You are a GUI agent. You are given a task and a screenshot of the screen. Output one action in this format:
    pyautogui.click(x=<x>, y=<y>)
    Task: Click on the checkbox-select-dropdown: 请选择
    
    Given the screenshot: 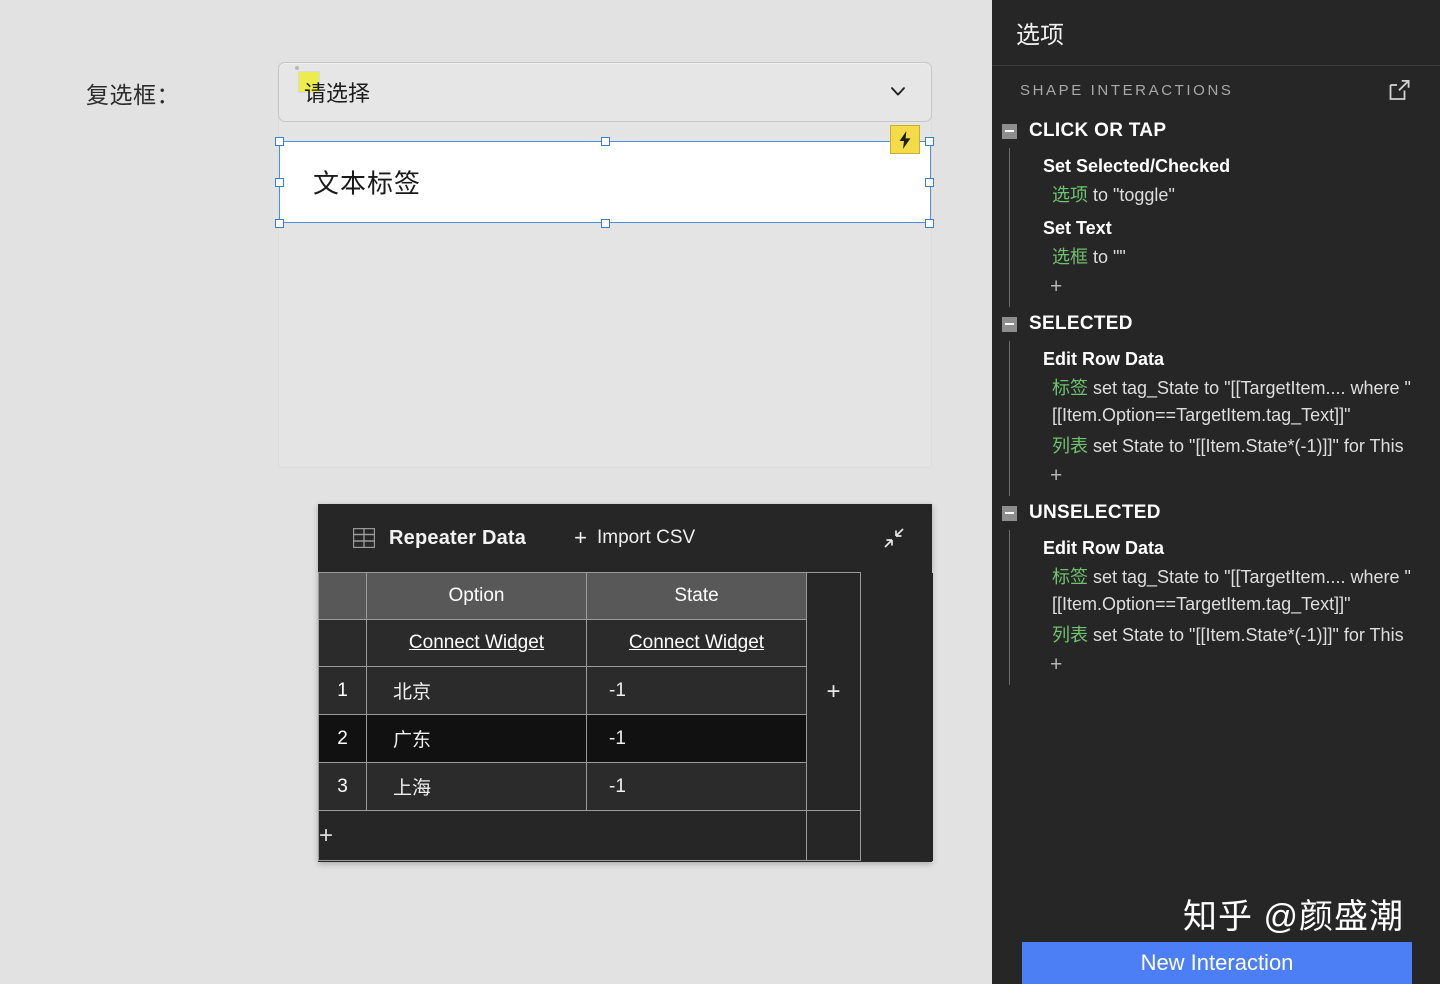 What is the action you would take?
    pyautogui.click(x=605, y=92)
    